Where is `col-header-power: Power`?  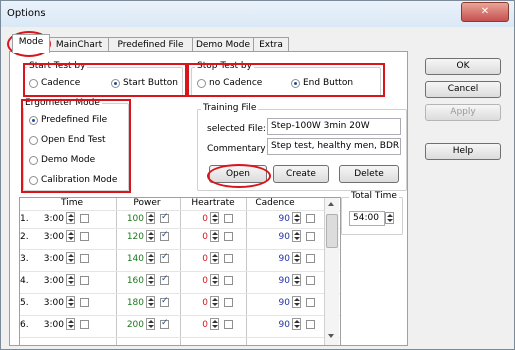 col-header-power: Power is located at coordinates (147, 203).